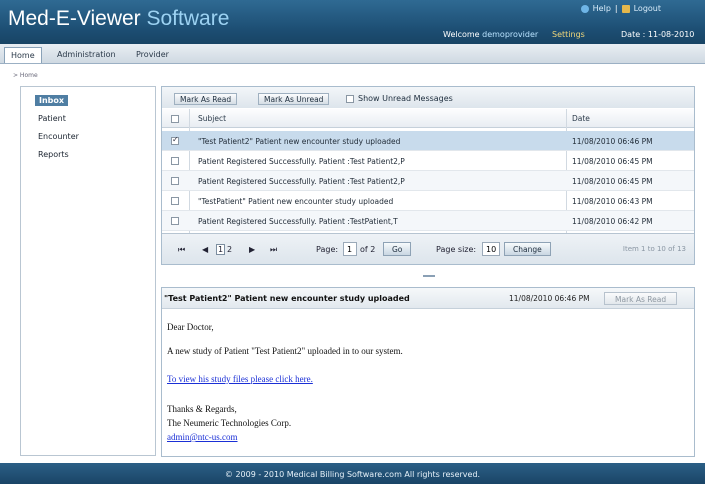  What do you see at coordinates (584, 8) in the screenshot?
I see `help-icon` at bounding box center [584, 8].